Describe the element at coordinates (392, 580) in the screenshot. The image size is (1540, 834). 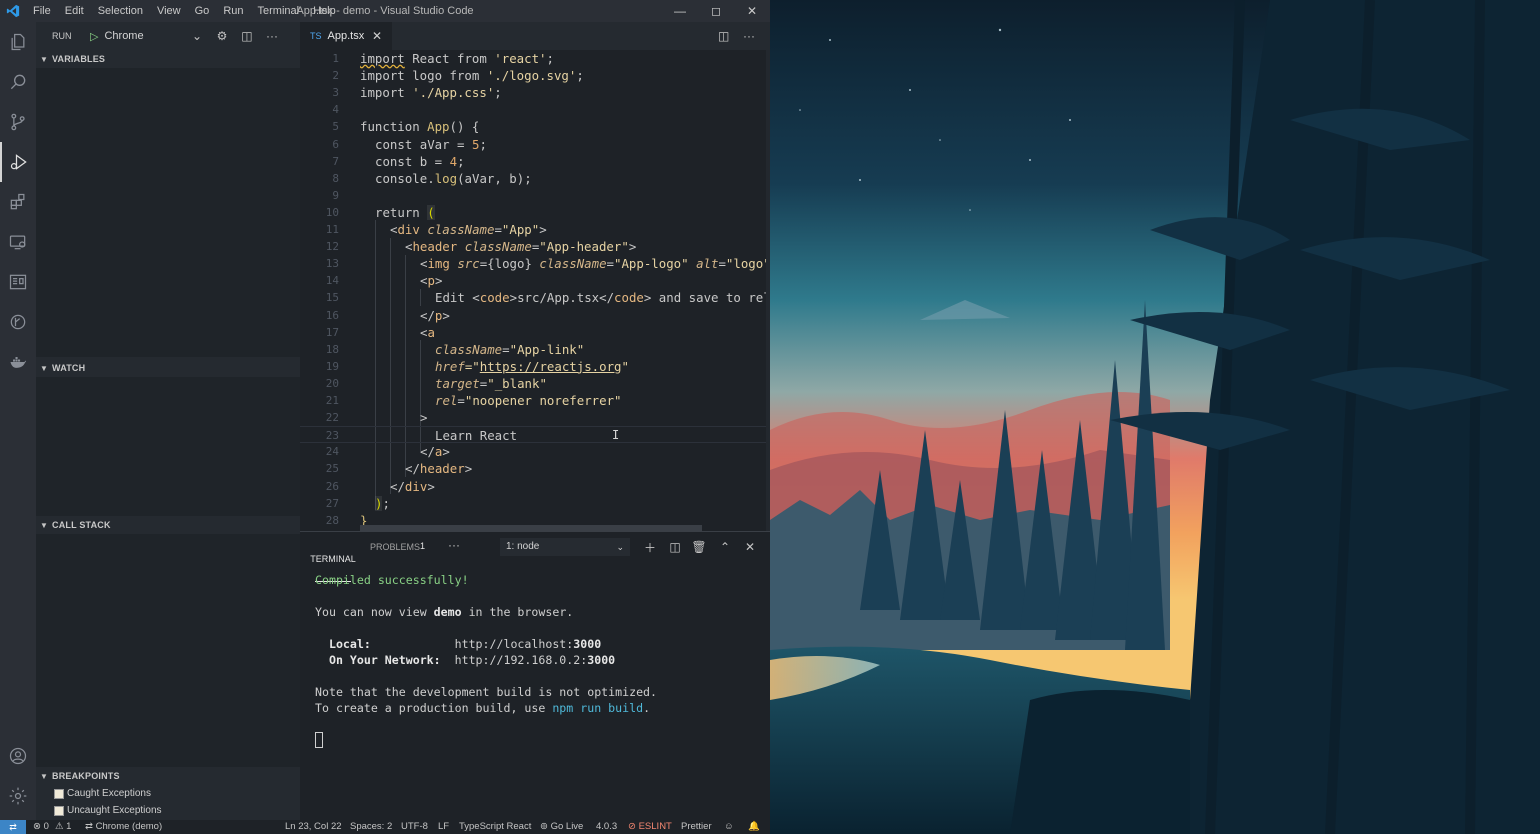
I see `terminal-line: Compiled successfully!` at that location.